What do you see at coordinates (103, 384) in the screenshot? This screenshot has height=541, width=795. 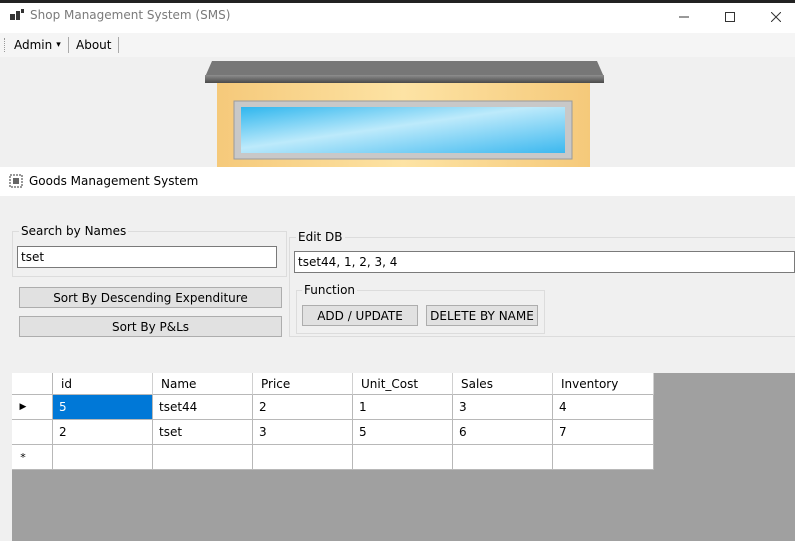 I see `column-header-id: id` at bounding box center [103, 384].